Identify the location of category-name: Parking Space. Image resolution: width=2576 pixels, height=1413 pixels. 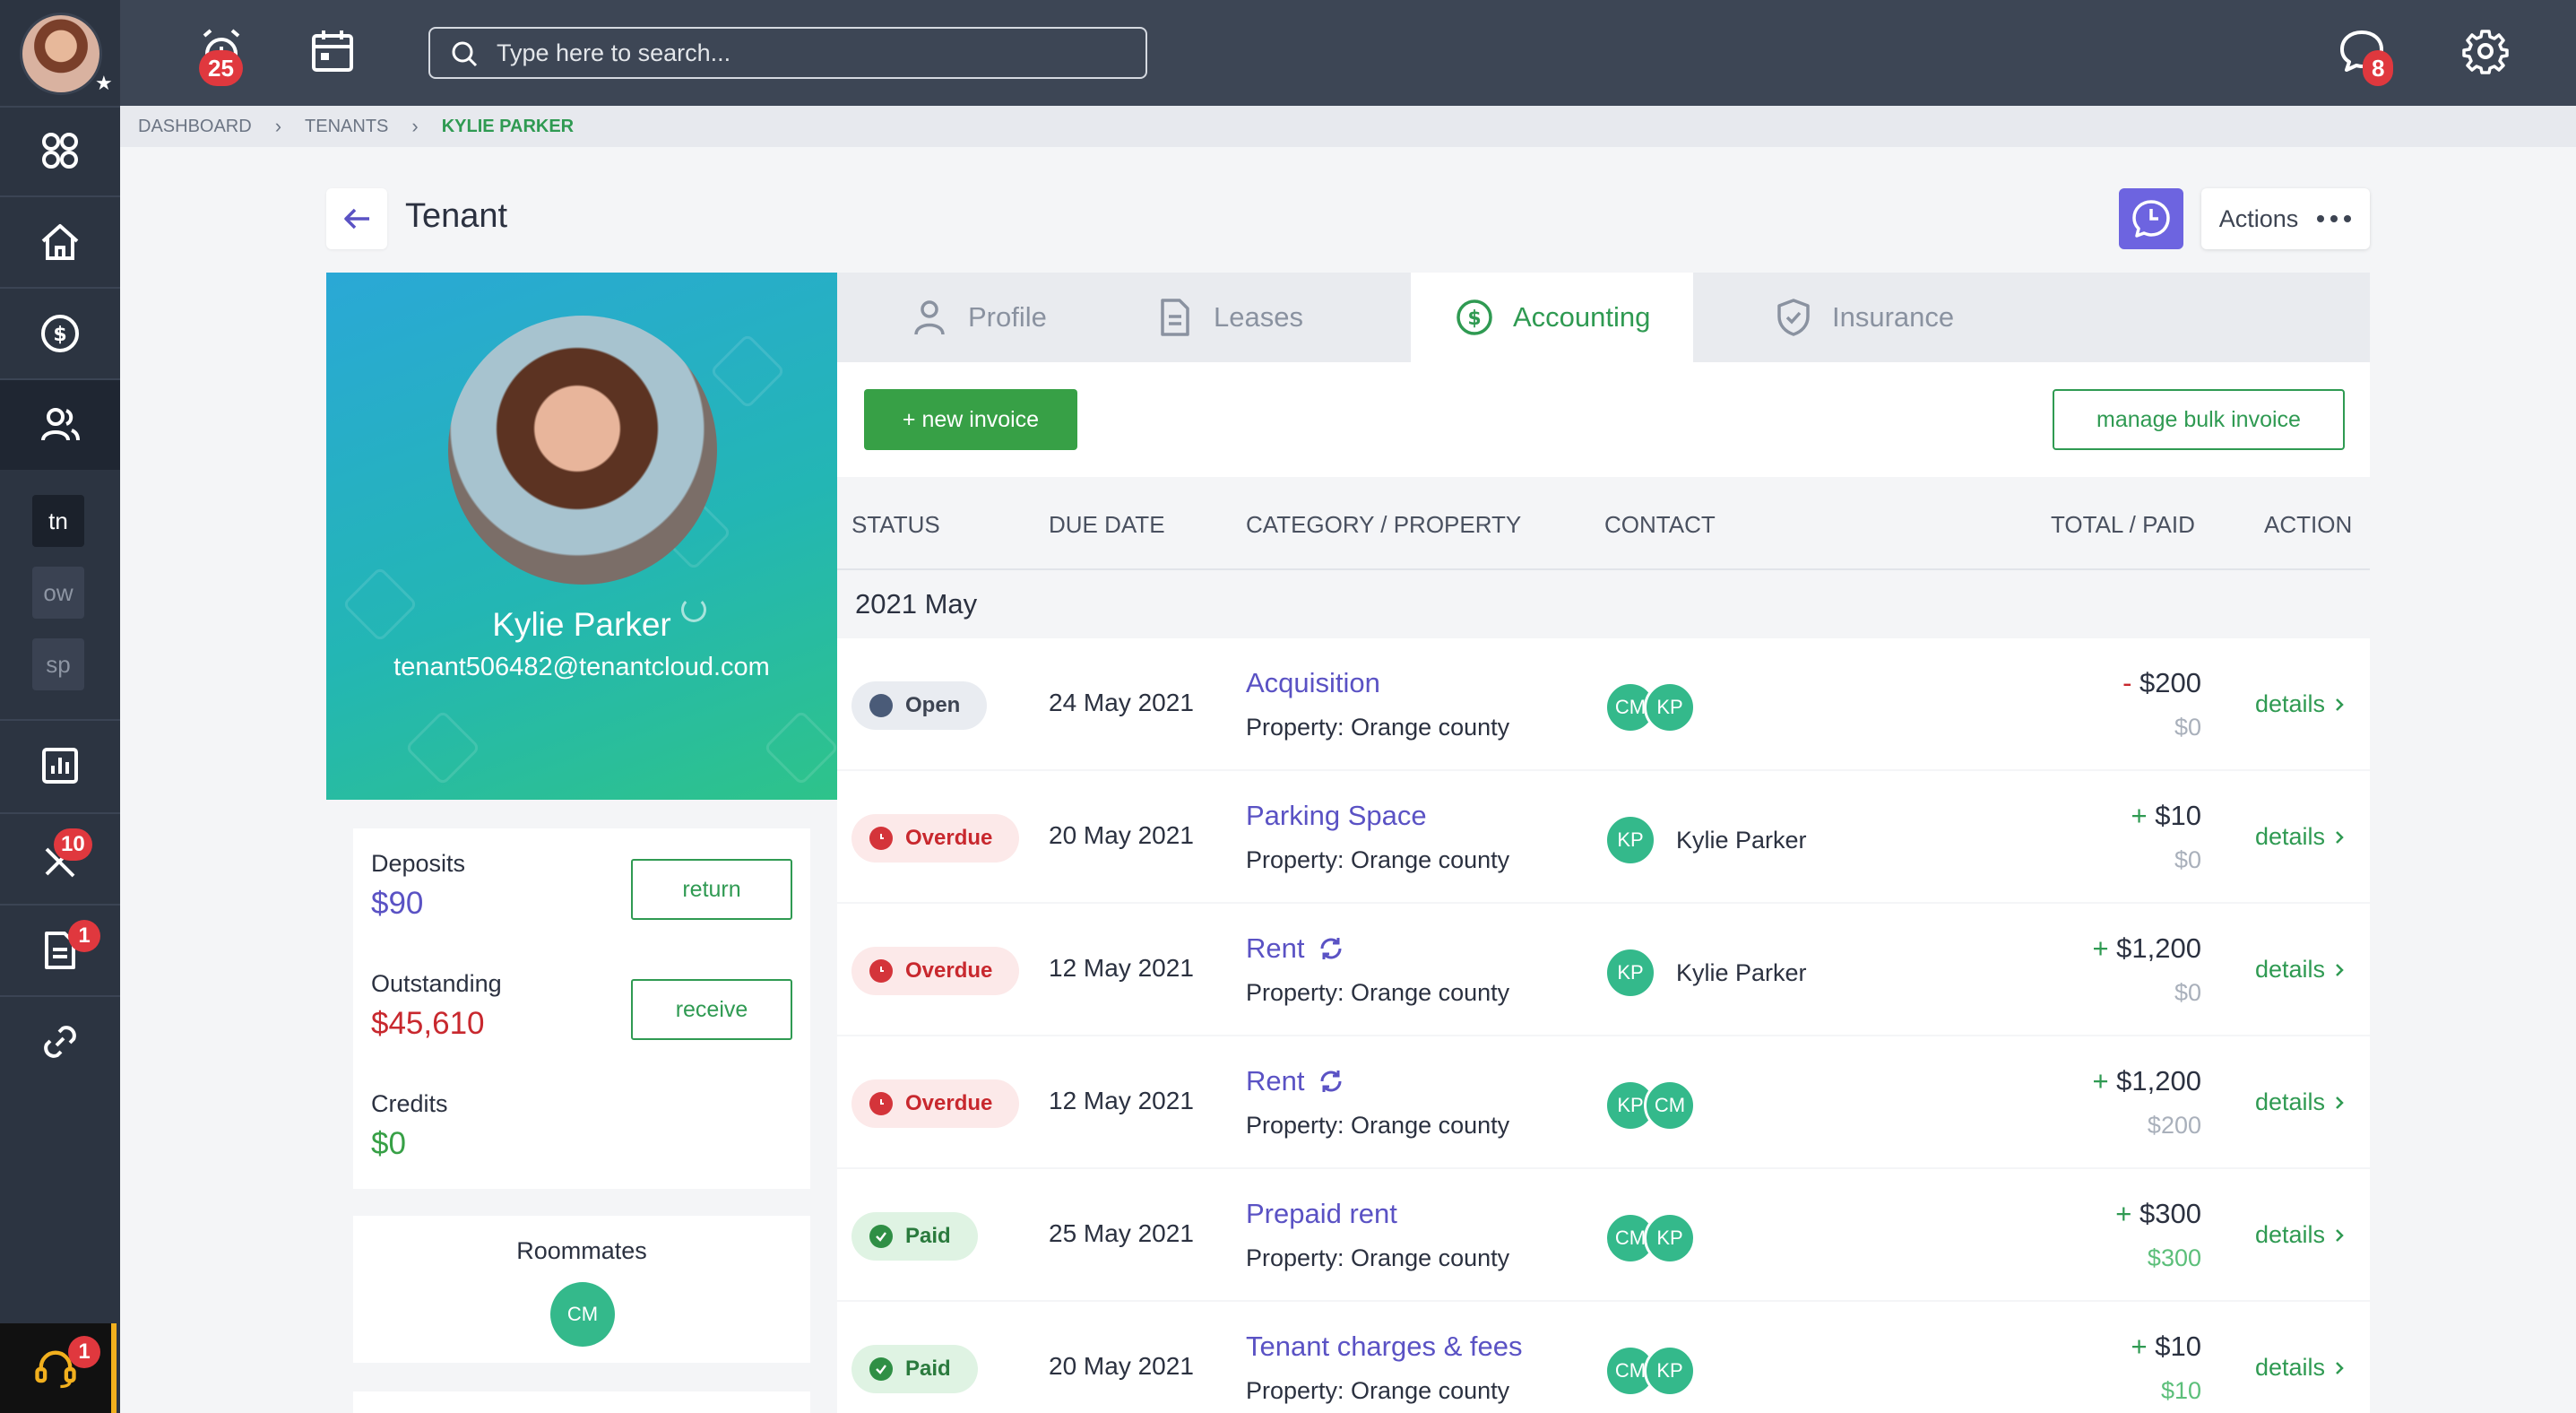
(1336, 816).